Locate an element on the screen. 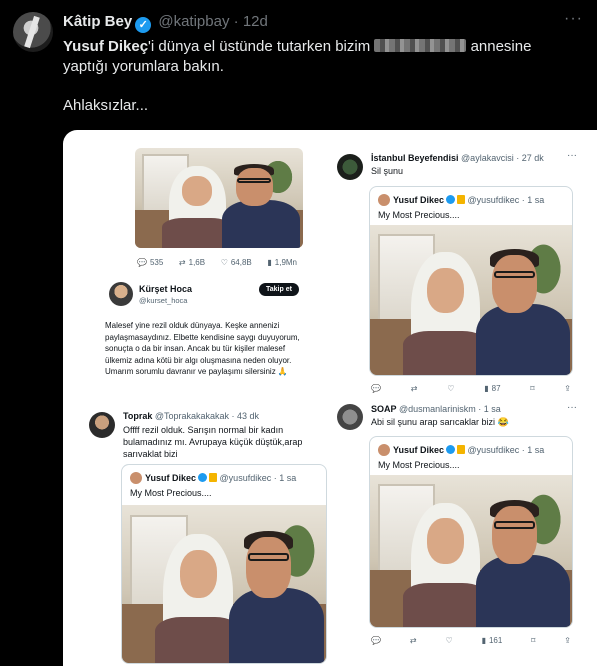 The width and height of the screenshot is (597, 666). soap-header: SOAP @dusmanlariniskm · 1 sa is located at coordinates (436, 409).